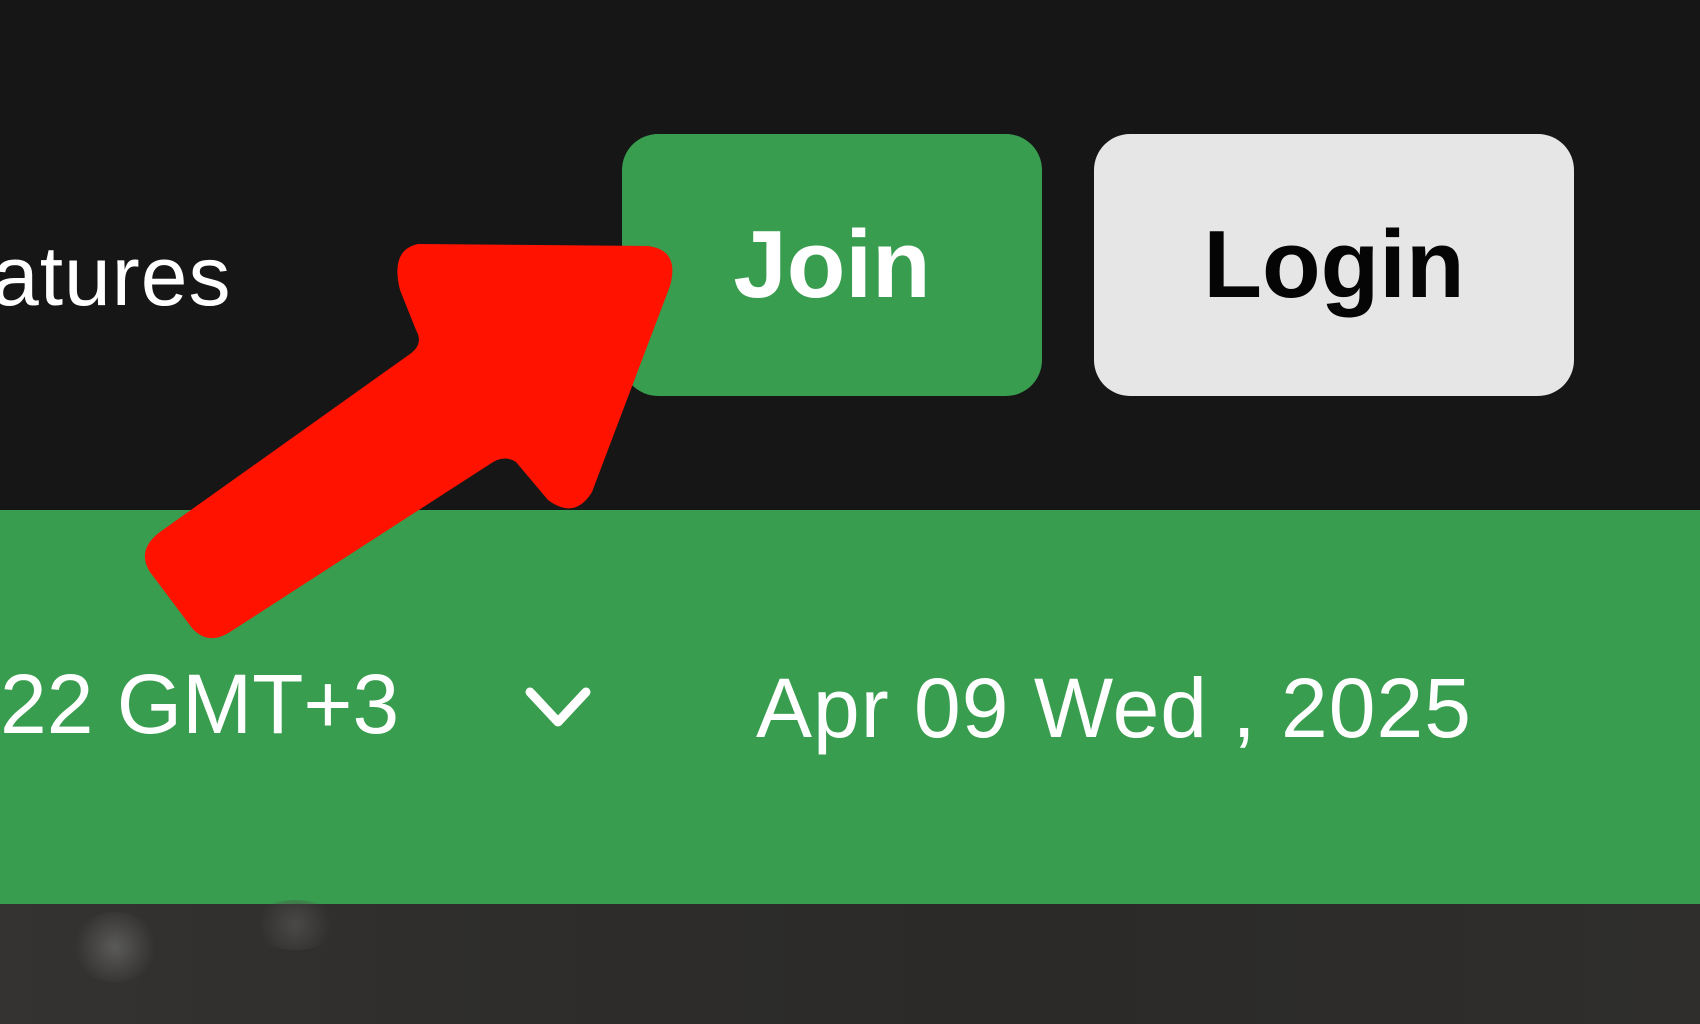 This screenshot has width=1700, height=1024. I want to click on nav-link-features: atures, so click(115, 276).